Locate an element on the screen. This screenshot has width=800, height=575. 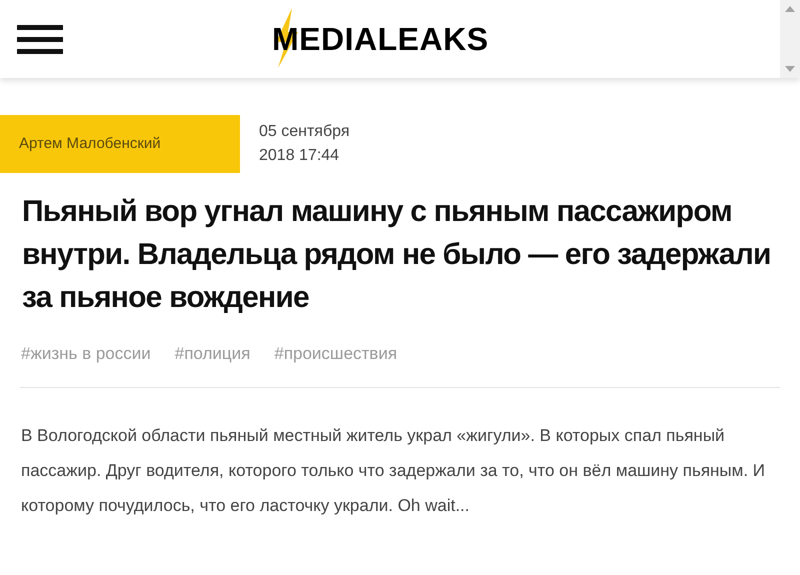
publish-time: 2018 17:44 is located at coordinates (299, 156).